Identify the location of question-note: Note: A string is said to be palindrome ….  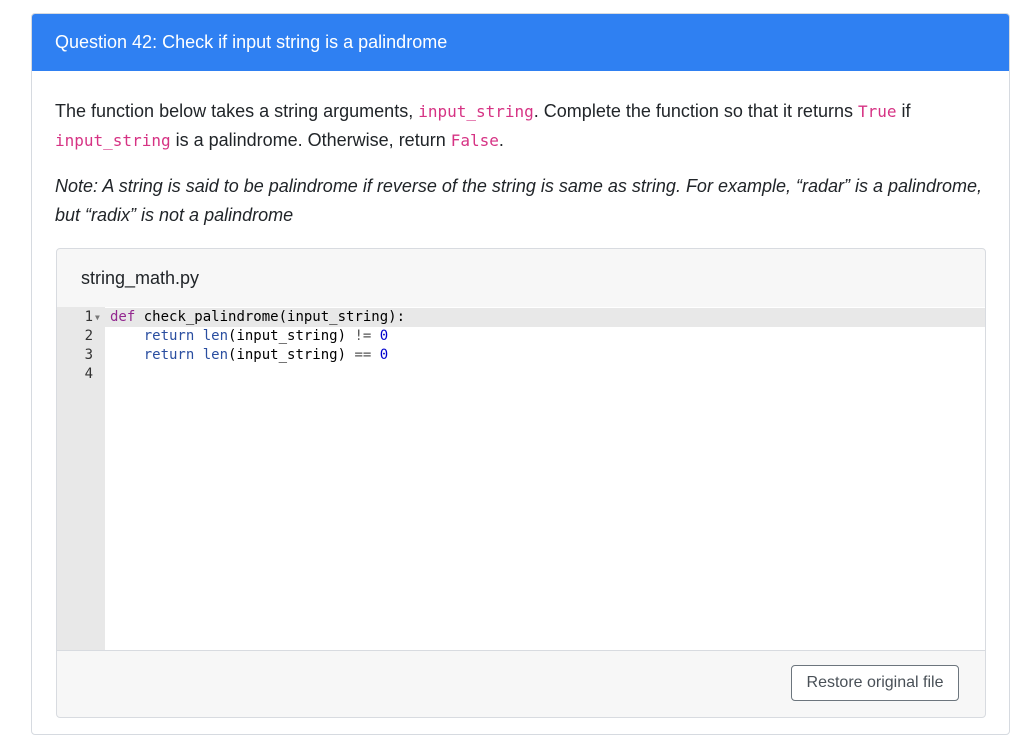
(519, 200).